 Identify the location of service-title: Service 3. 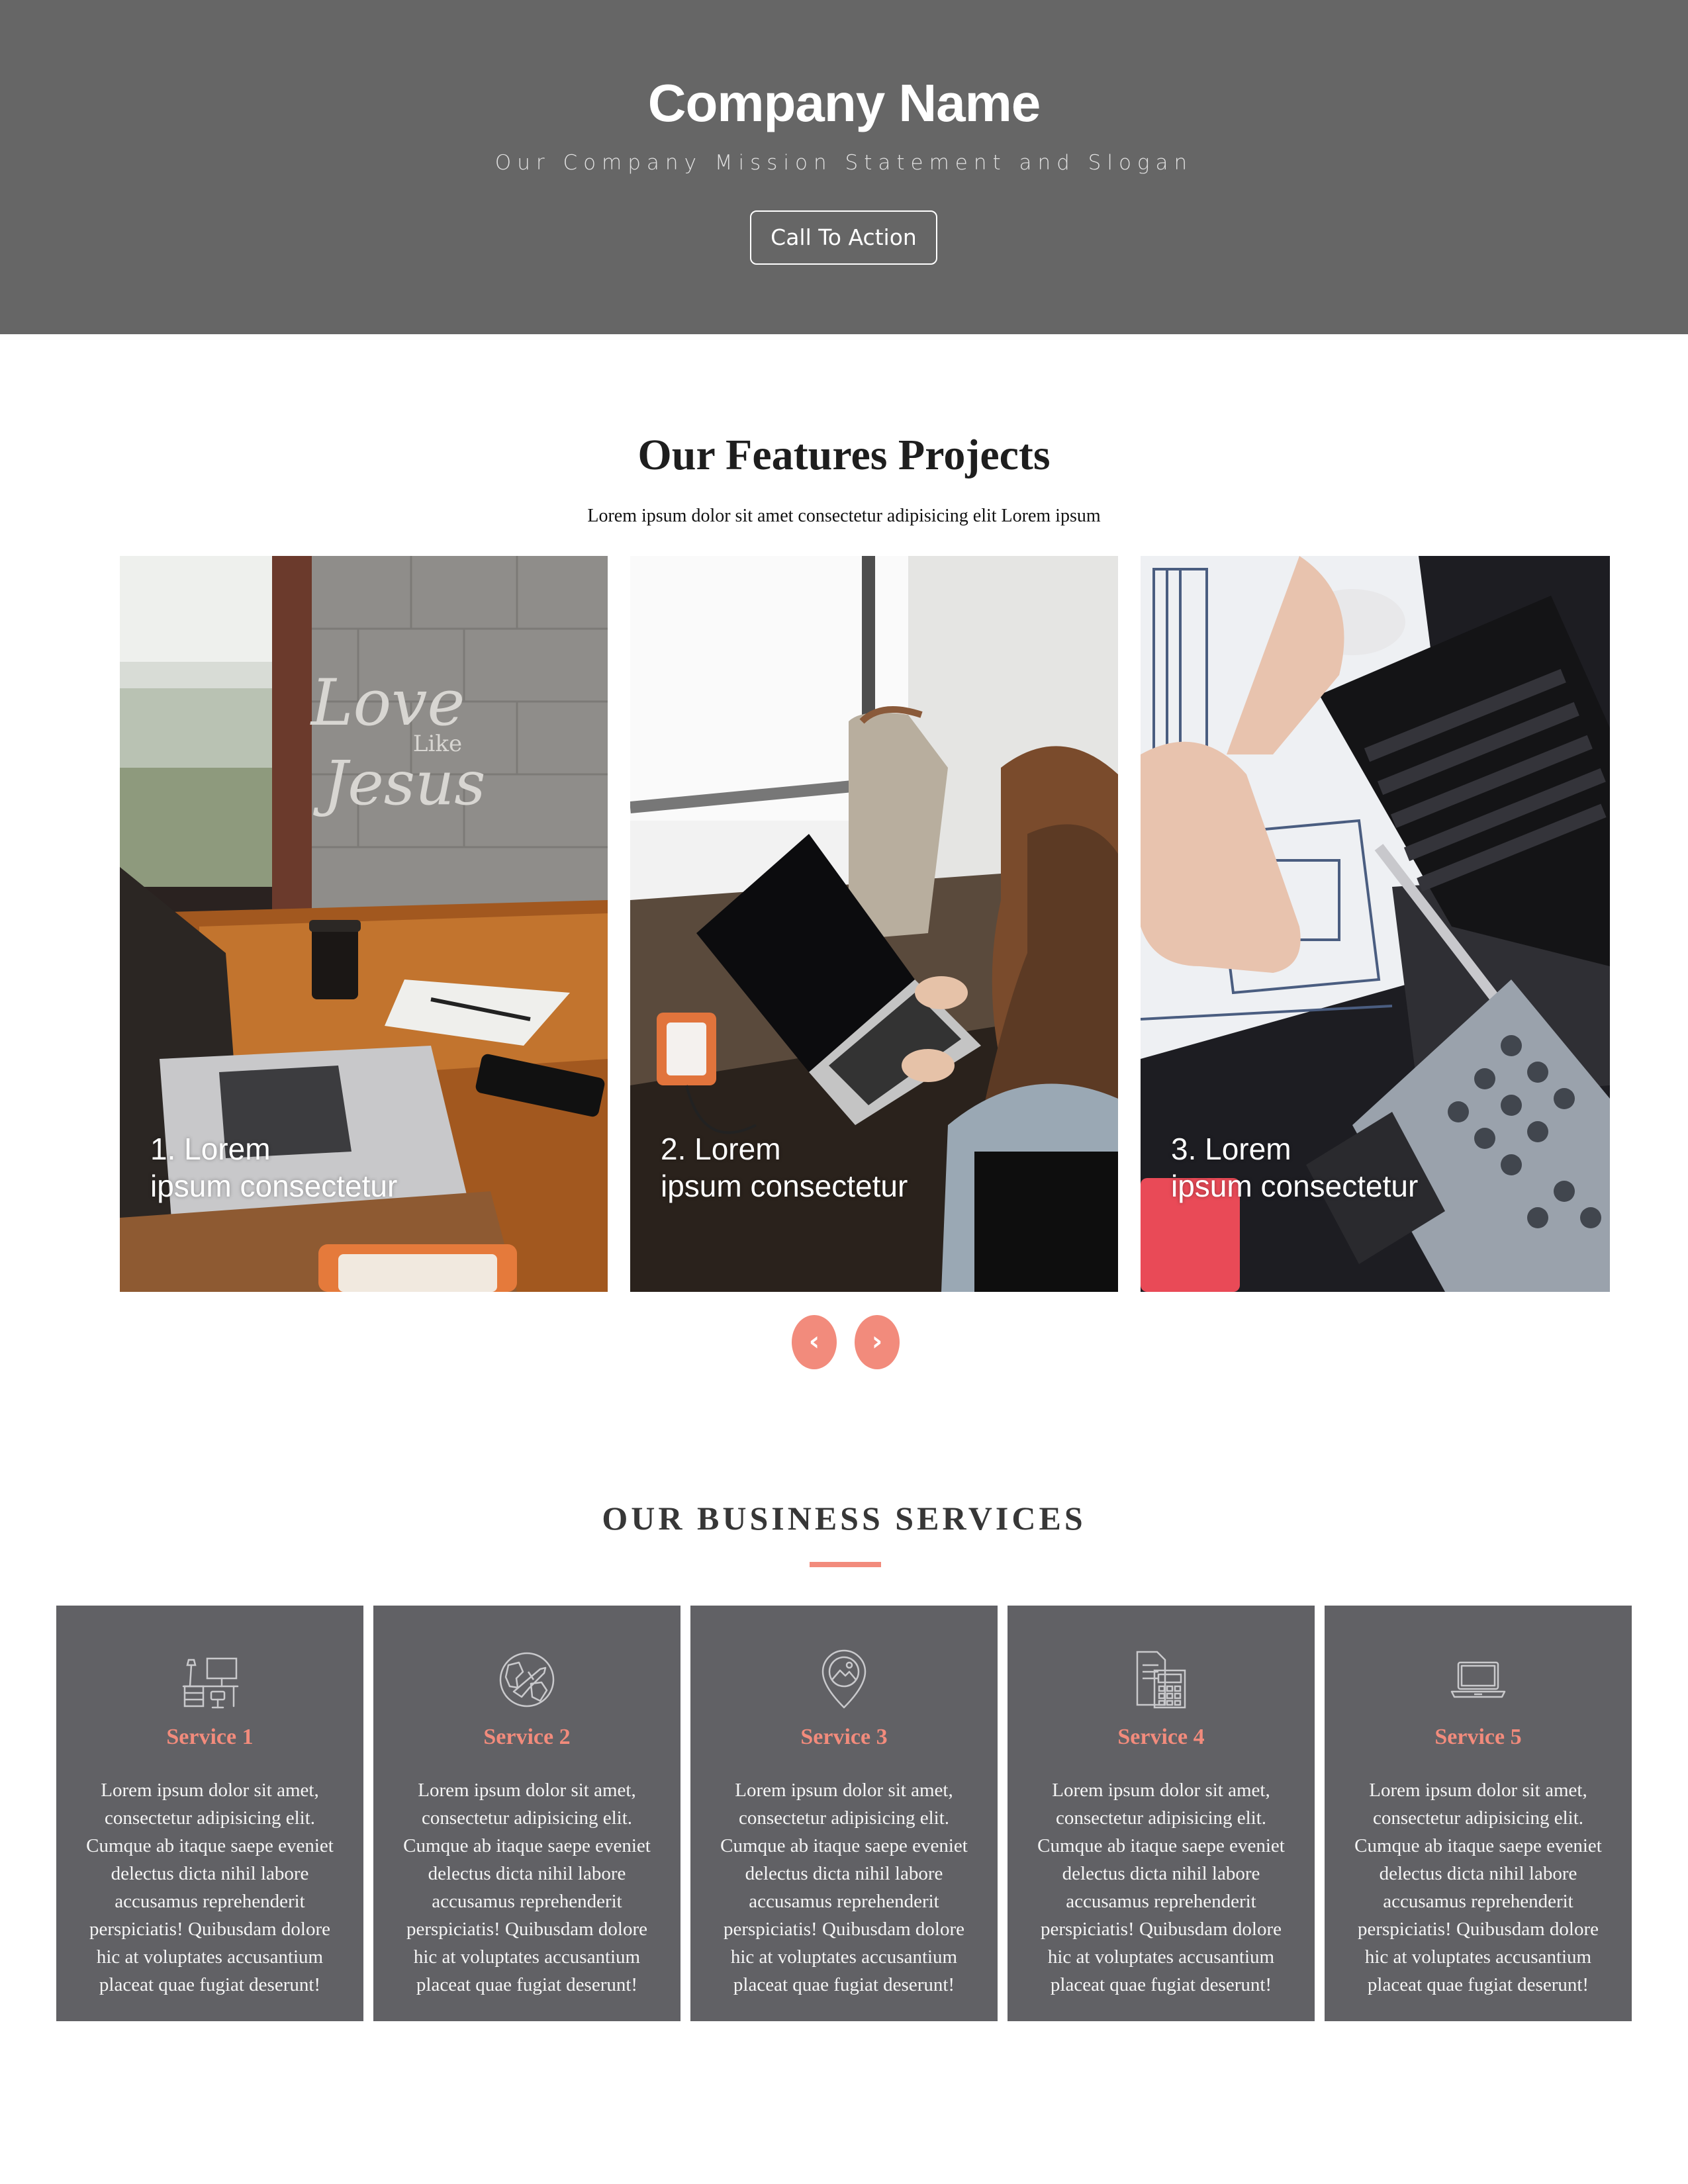
(844, 1737).